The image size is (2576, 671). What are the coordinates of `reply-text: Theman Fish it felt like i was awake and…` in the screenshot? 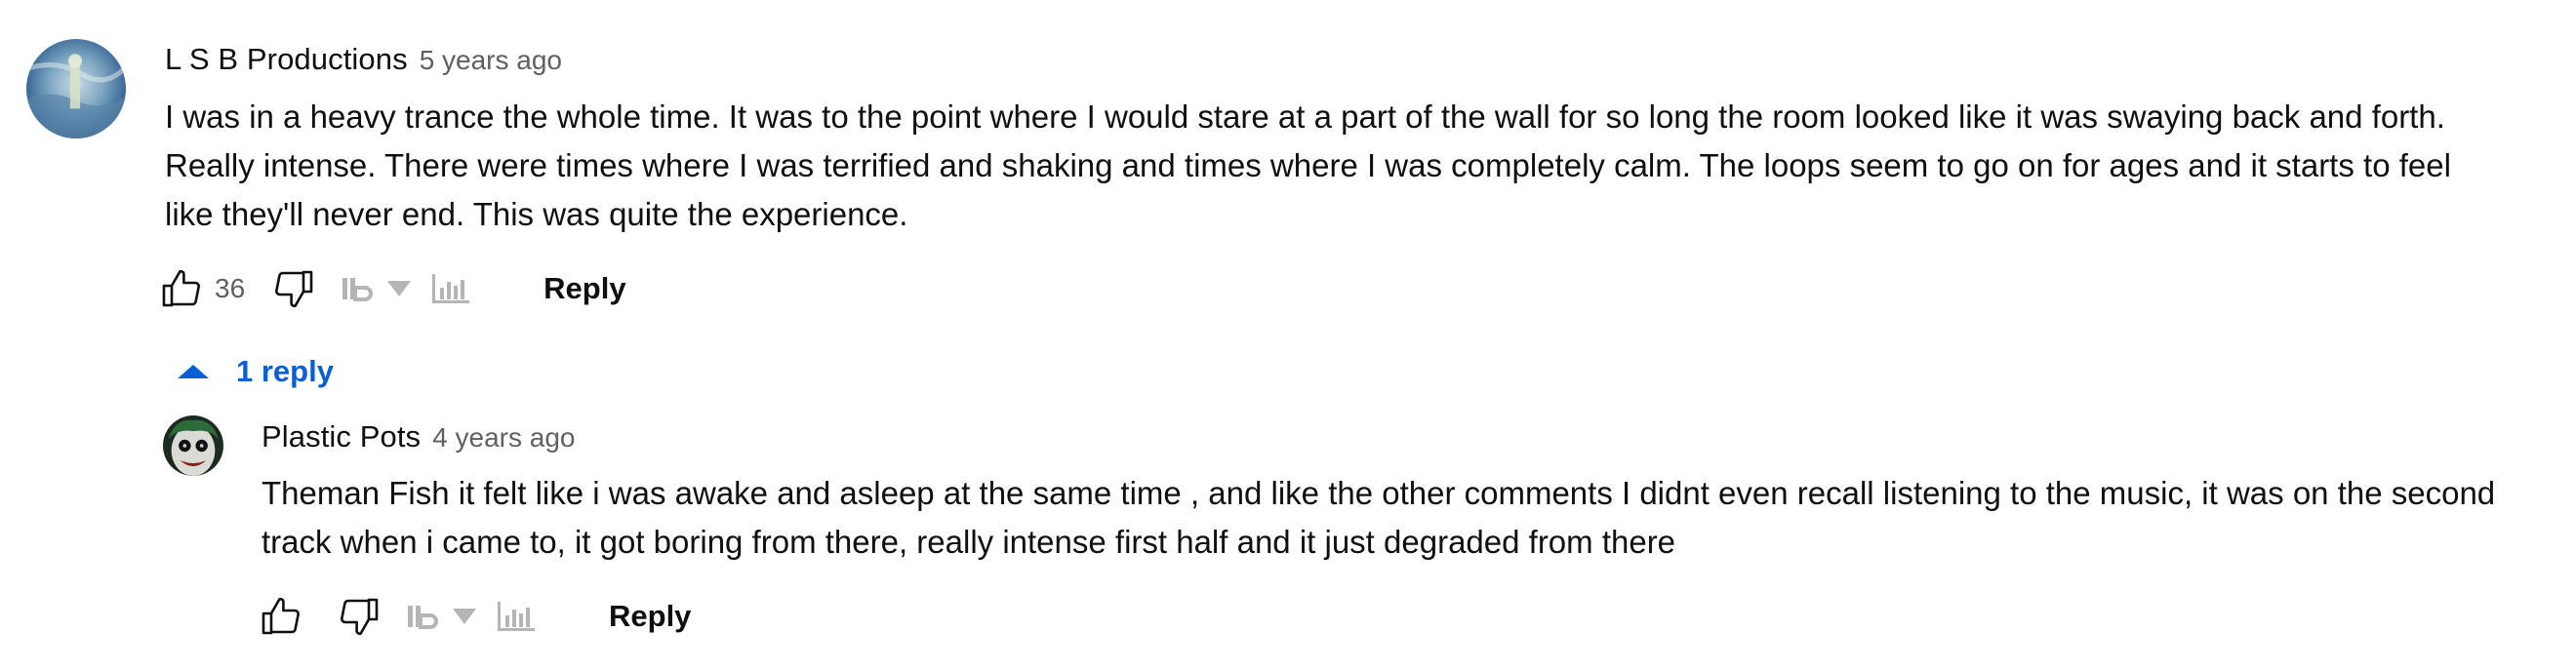 It's located at (1379, 517).